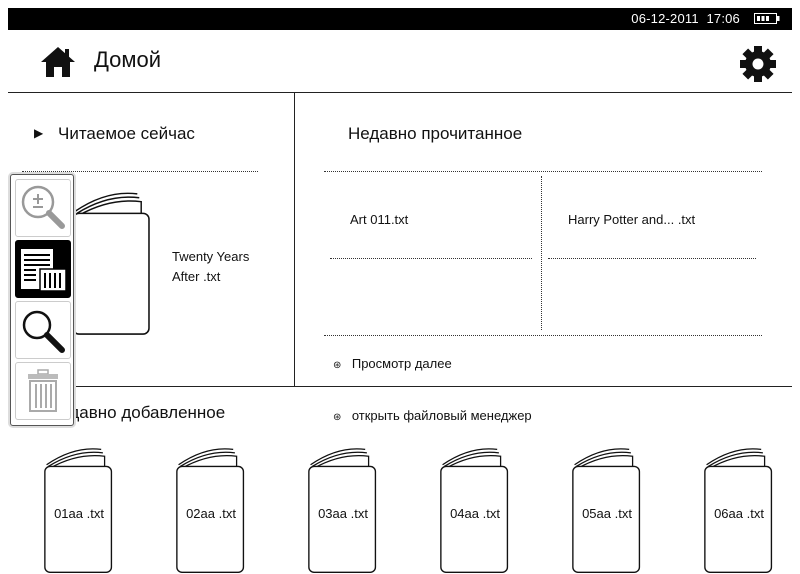  What do you see at coordinates (112, 263) in the screenshot?
I see `current-book-cover` at bounding box center [112, 263].